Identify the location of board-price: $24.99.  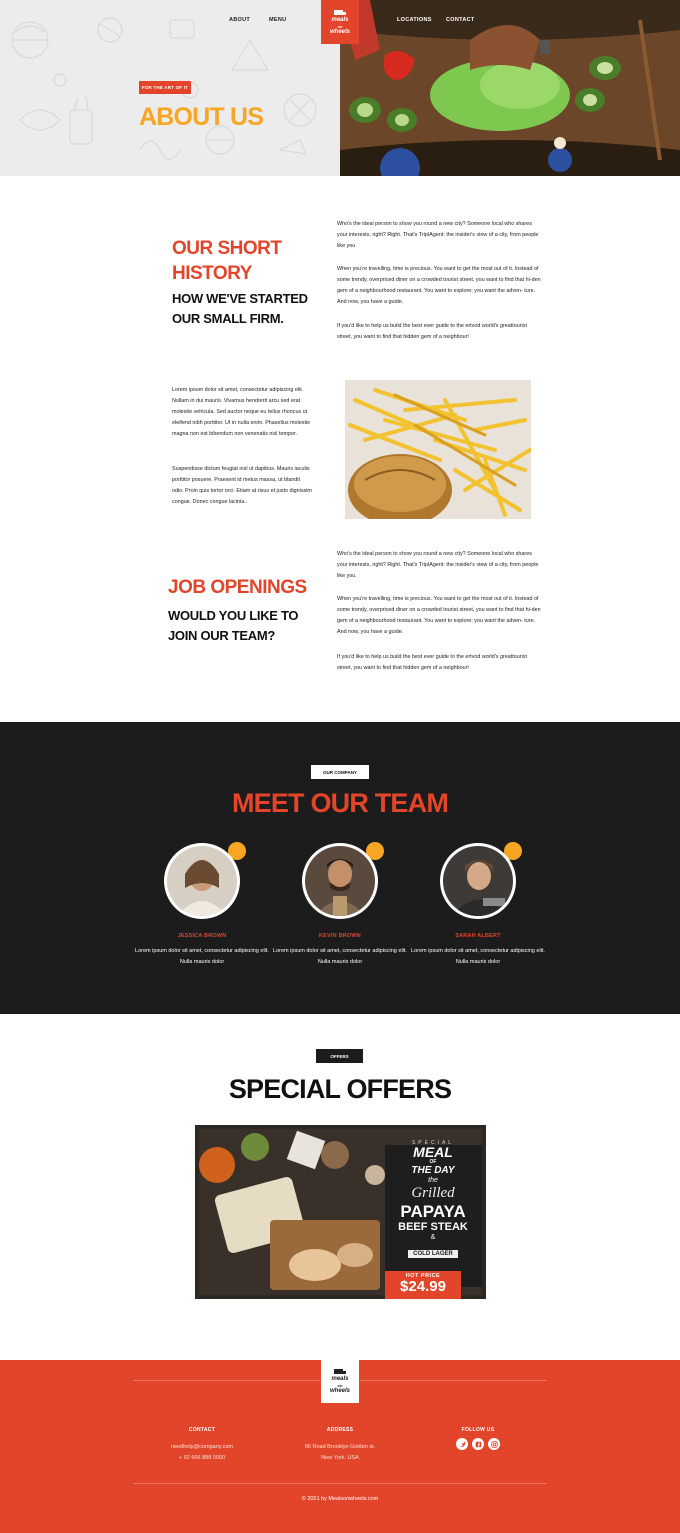
(423, 1286).